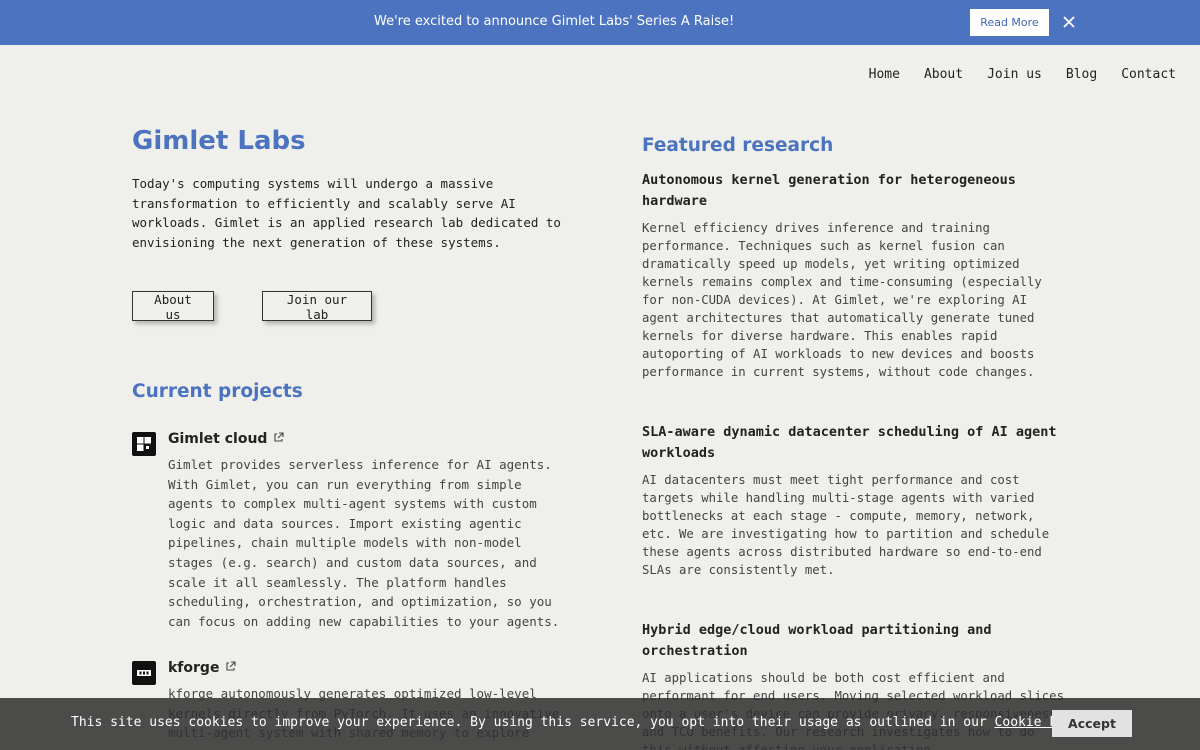 Image resolution: width=1200 pixels, height=750 pixels. What do you see at coordinates (194, 668) in the screenshot?
I see `project-name: kforge` at bounding box center [194, 668].